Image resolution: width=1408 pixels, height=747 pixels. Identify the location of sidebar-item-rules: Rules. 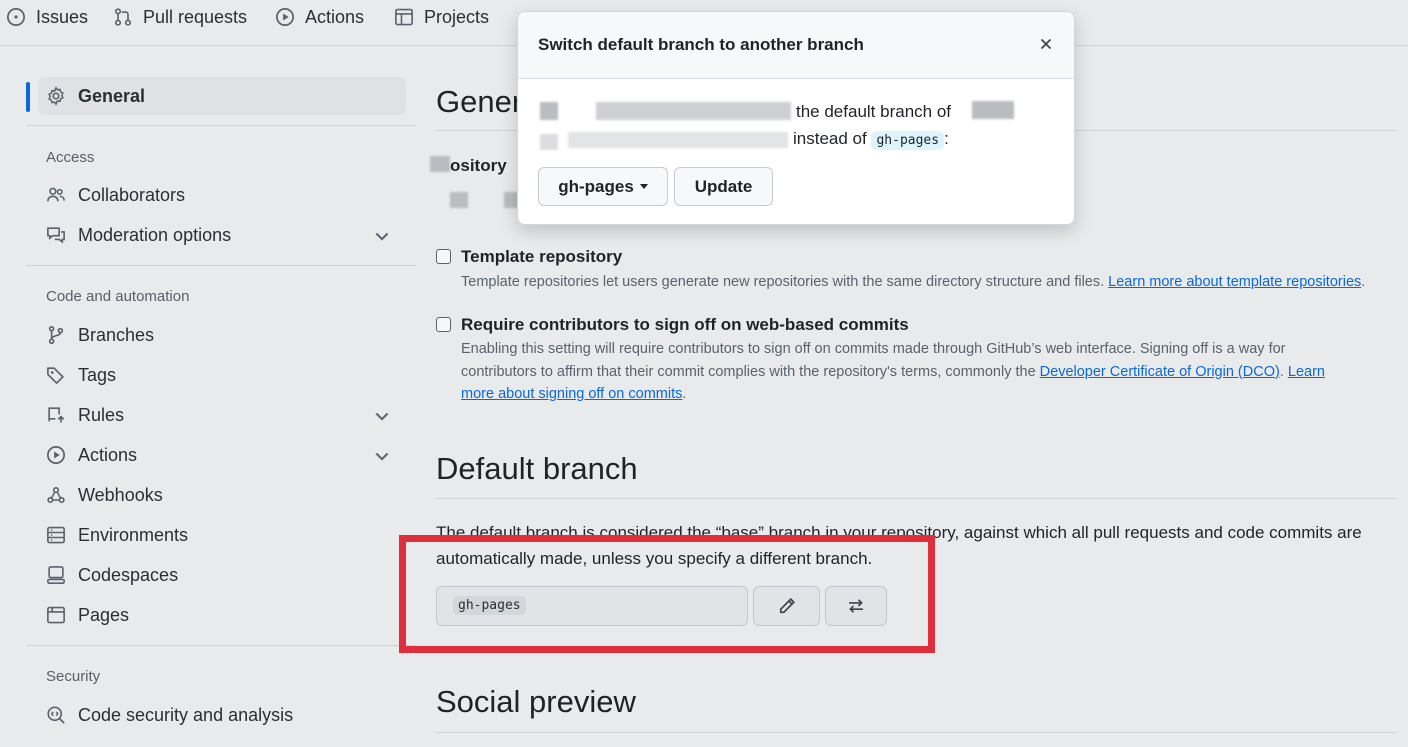
(222, 415).